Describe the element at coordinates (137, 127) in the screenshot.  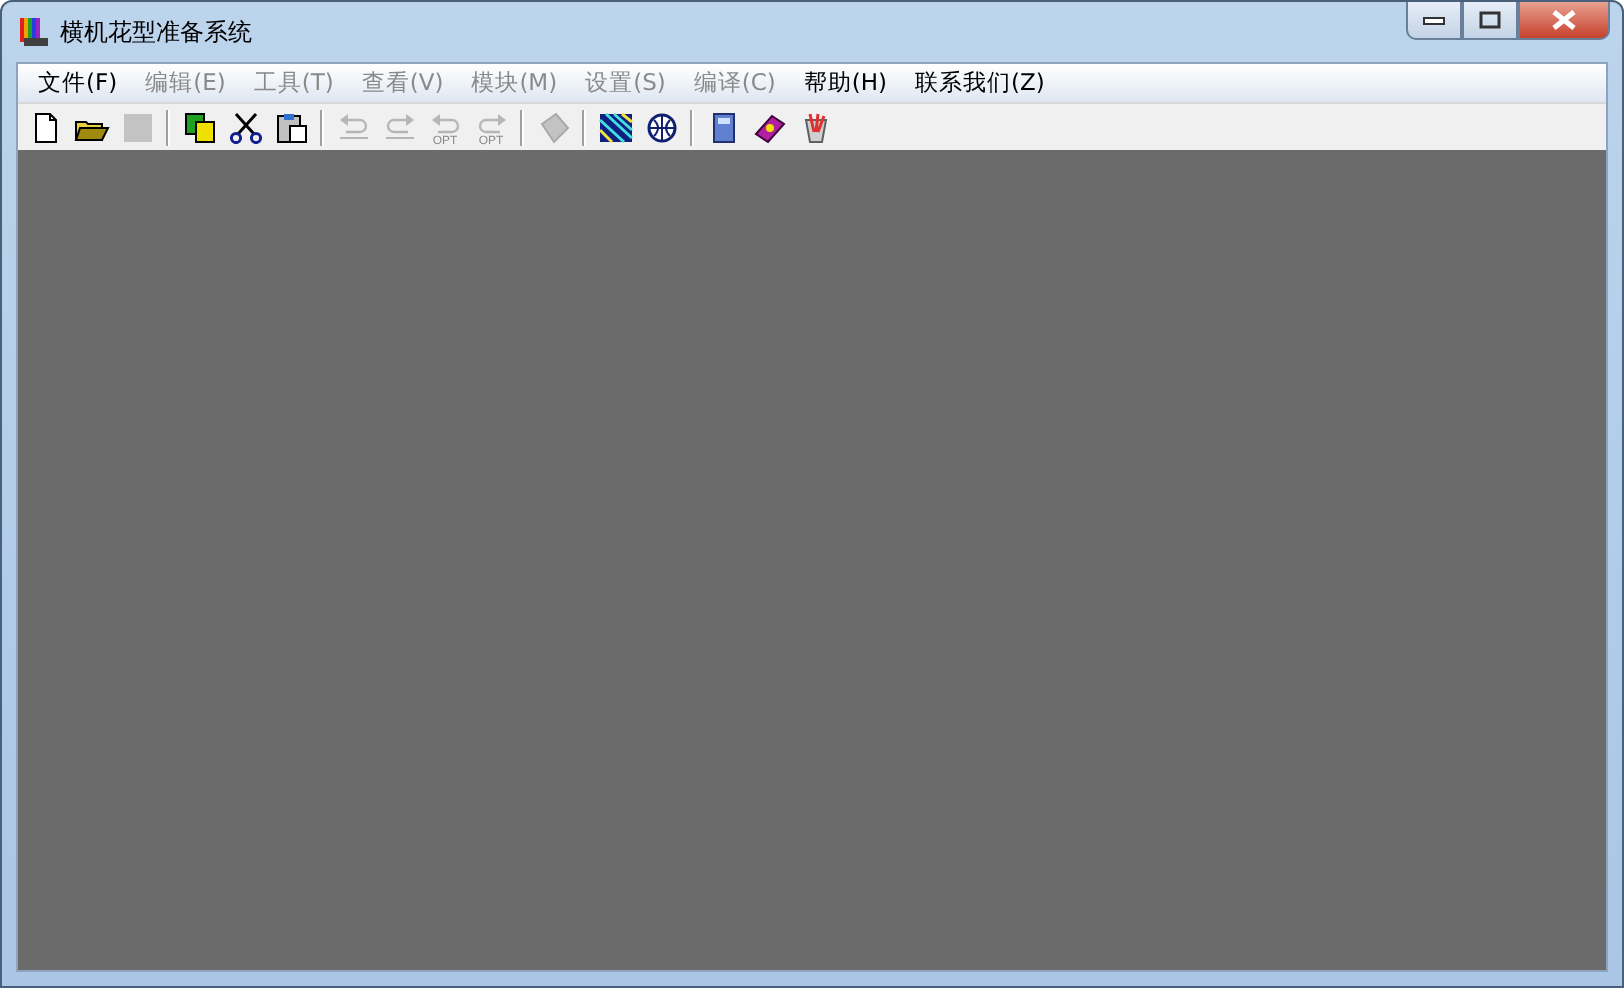
I see `square-icon` at that location.